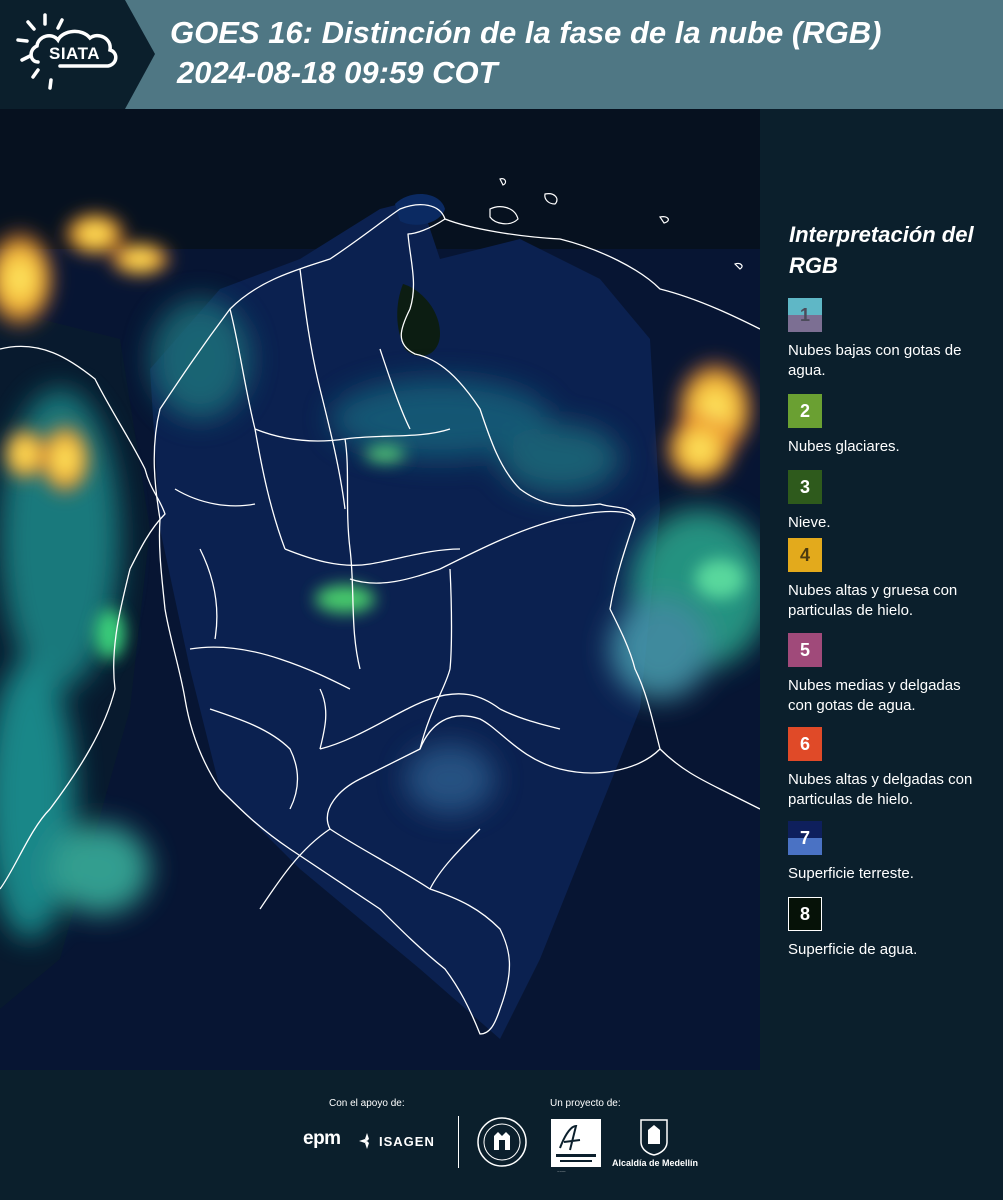 This screenshot has height=1200, width=1003. What do you see at coordinates (875, 360) in the screenshot?
I see `legend-label-1: Nubes bajas con gotas de agua.` at bounding box center [875, 360].